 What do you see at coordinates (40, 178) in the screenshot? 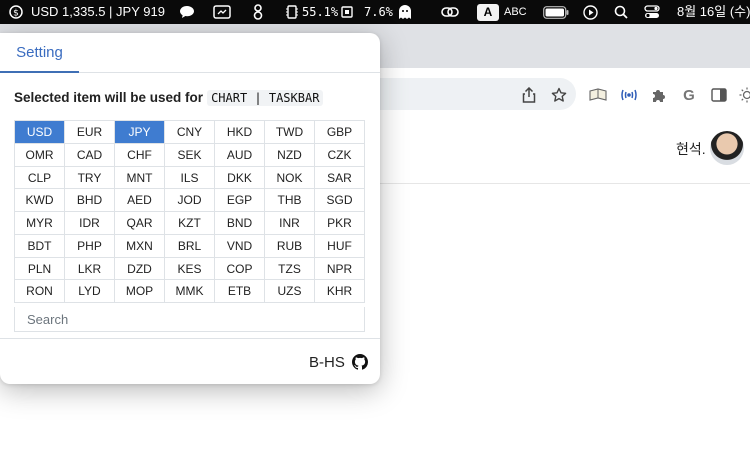
I see `currency-cell-clp: CLP` at bounding box center [40, 178].